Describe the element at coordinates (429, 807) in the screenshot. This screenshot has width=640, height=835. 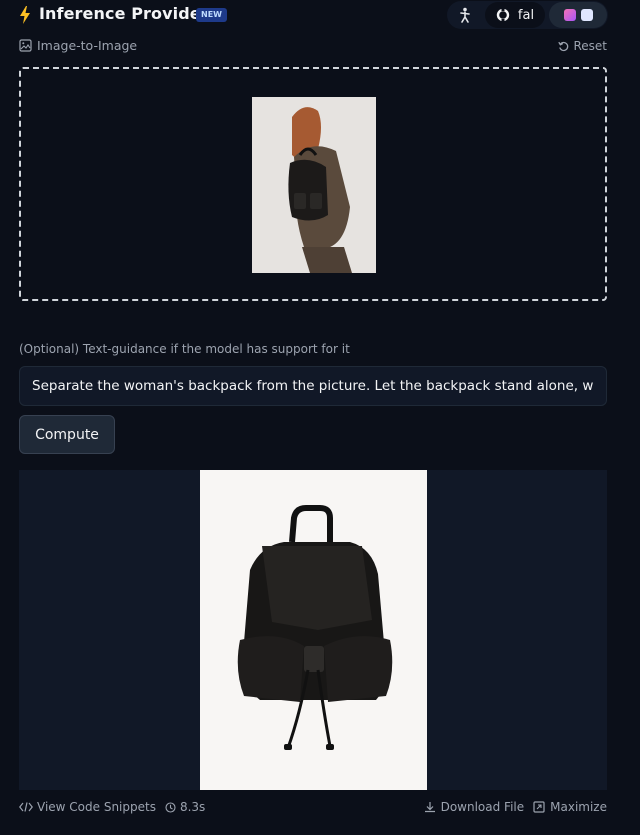
I see `download-icon` at that location.